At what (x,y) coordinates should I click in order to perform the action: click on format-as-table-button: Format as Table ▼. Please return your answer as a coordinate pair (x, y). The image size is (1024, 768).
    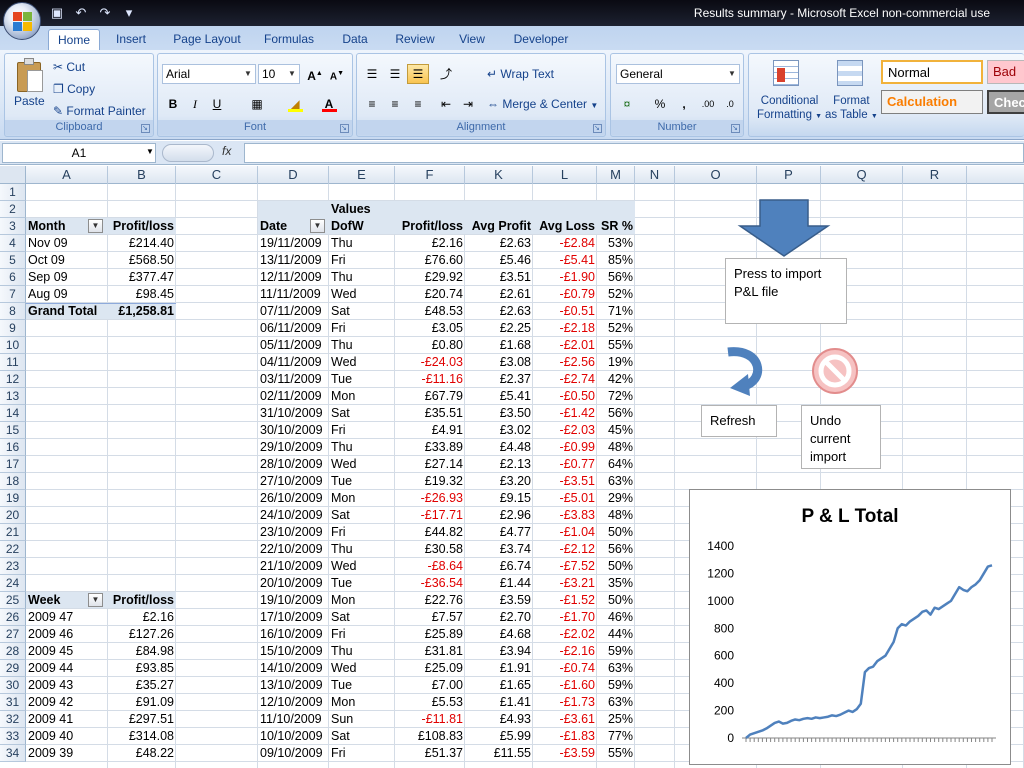
    Looking at the image, I should click on (851, 109).